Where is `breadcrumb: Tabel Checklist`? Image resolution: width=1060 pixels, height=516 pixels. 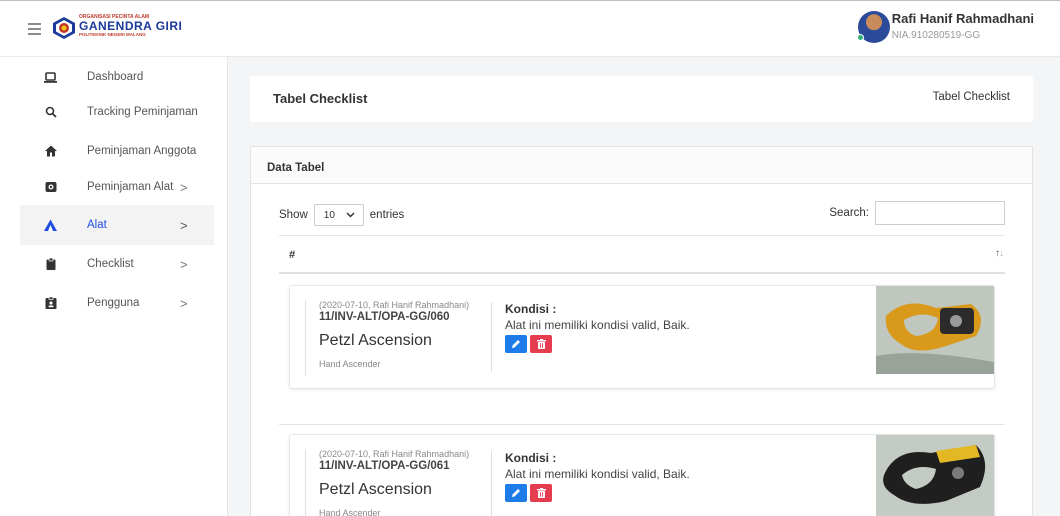 breadcrumb: Tabel Checklist is located at coordinates (971, 97).